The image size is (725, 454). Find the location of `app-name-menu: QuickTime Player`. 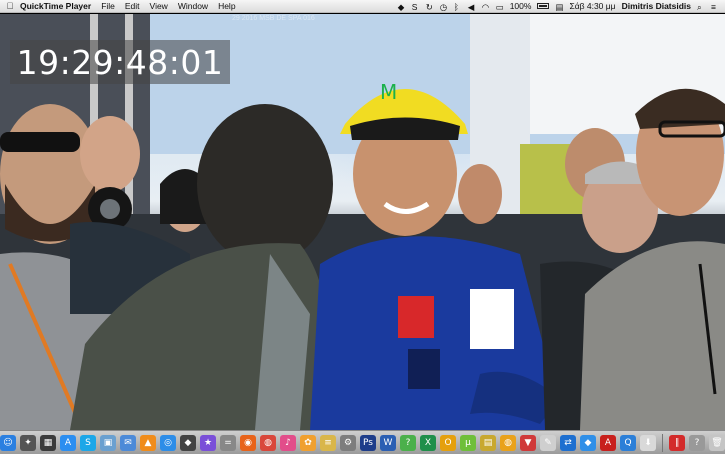

app-name-menu: QuickTime Player is located at coordinates (55, 6).